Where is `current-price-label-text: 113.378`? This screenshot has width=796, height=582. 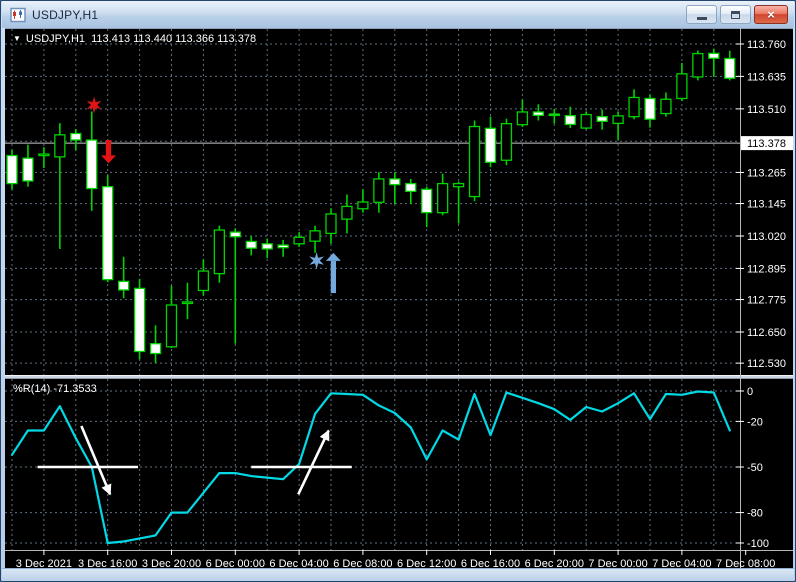
current-price-label-text: 113.378 is located at coordinates (766, 144).